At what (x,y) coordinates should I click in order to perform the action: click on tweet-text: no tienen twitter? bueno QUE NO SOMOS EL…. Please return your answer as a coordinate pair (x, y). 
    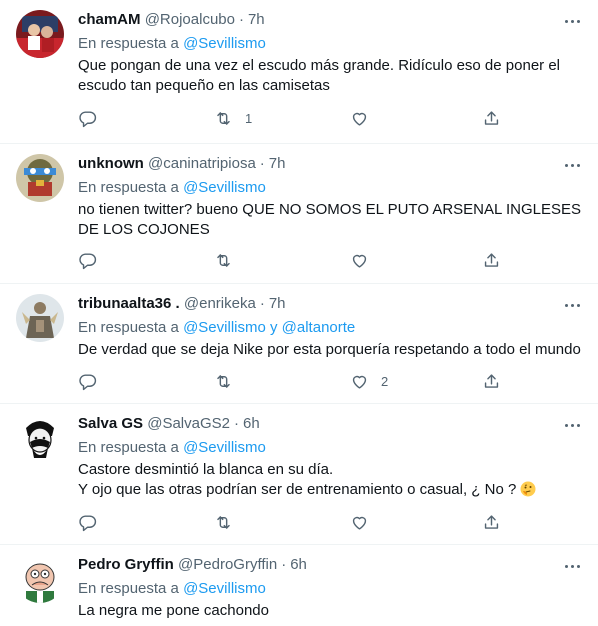
    Looking at the image, I should click on (330, 220).